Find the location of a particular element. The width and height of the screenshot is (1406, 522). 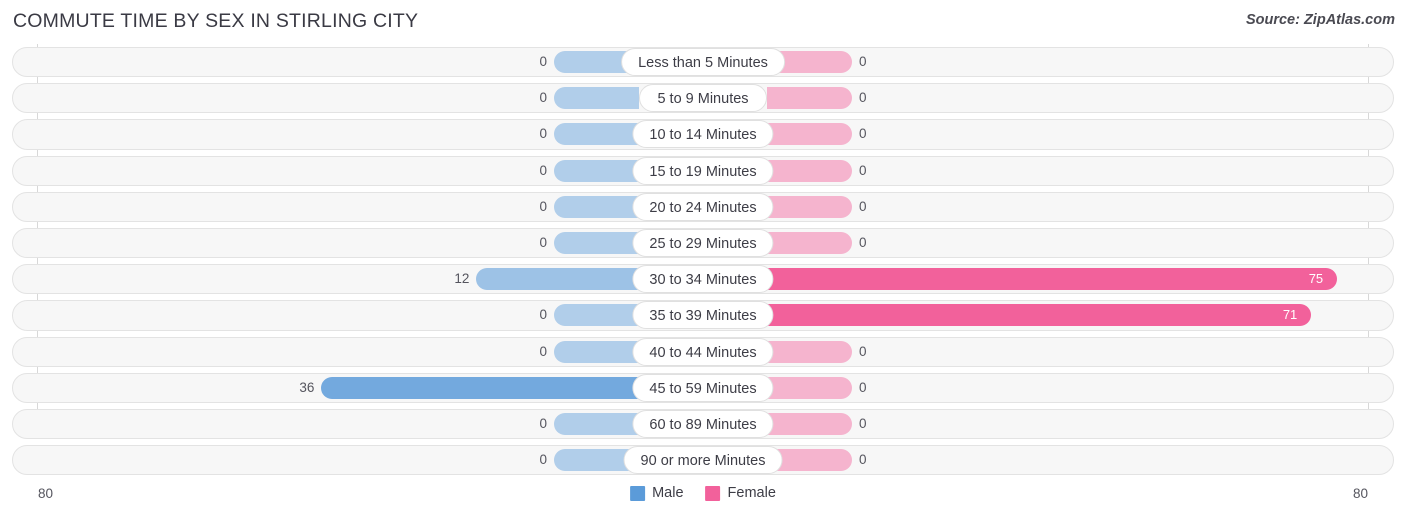

table-row: 0 0 Less than 5 Minutes is located at coordinates (703, 62).